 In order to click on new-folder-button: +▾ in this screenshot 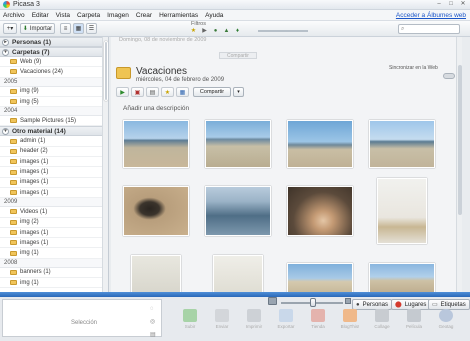, I will do `click(10, 28)`.